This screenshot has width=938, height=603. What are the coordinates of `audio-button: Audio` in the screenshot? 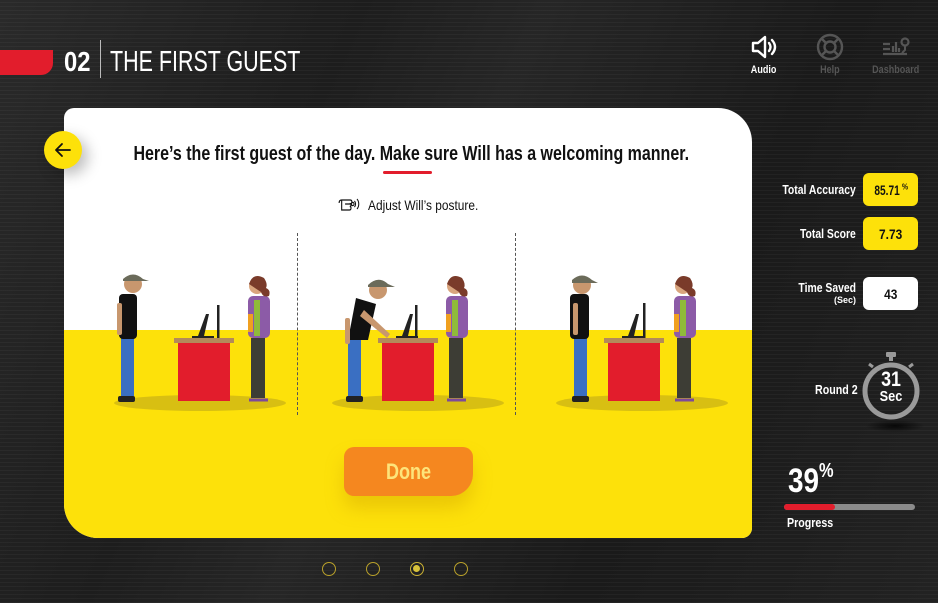 It's located at (764, 54).